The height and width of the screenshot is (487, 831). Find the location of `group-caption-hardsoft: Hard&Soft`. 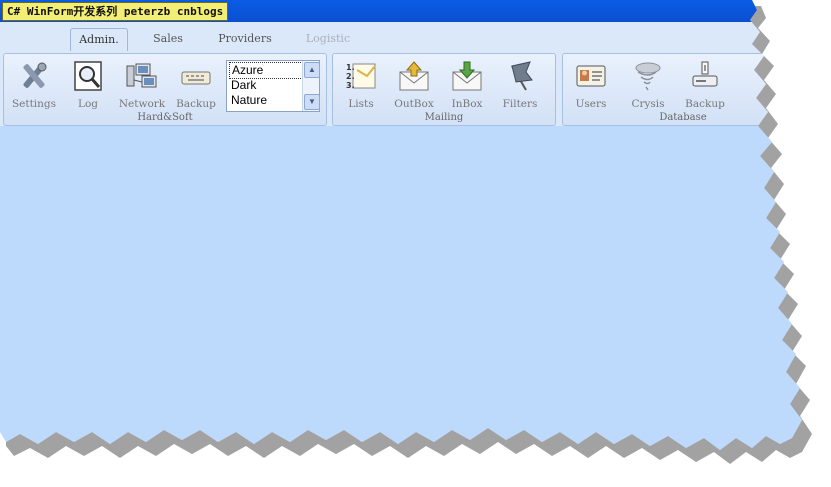

group-caption-hardsoft: Hard&Soft is located at coordinates (165, 117).